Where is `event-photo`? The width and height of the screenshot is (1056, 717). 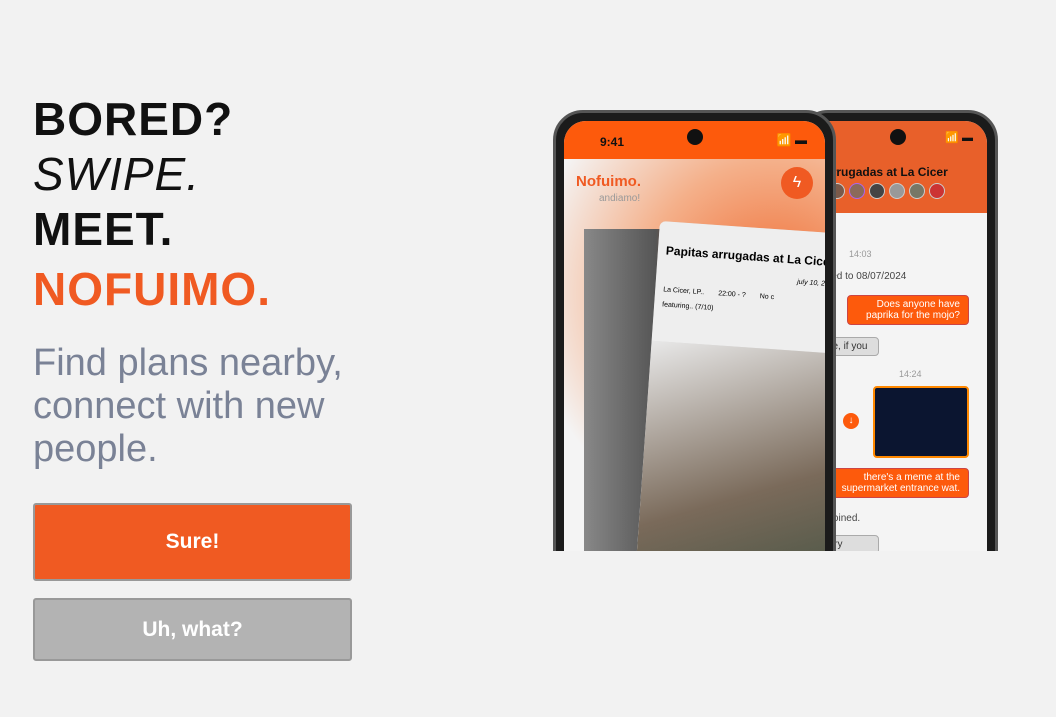 event-photo is located at coordinates (727, 445).